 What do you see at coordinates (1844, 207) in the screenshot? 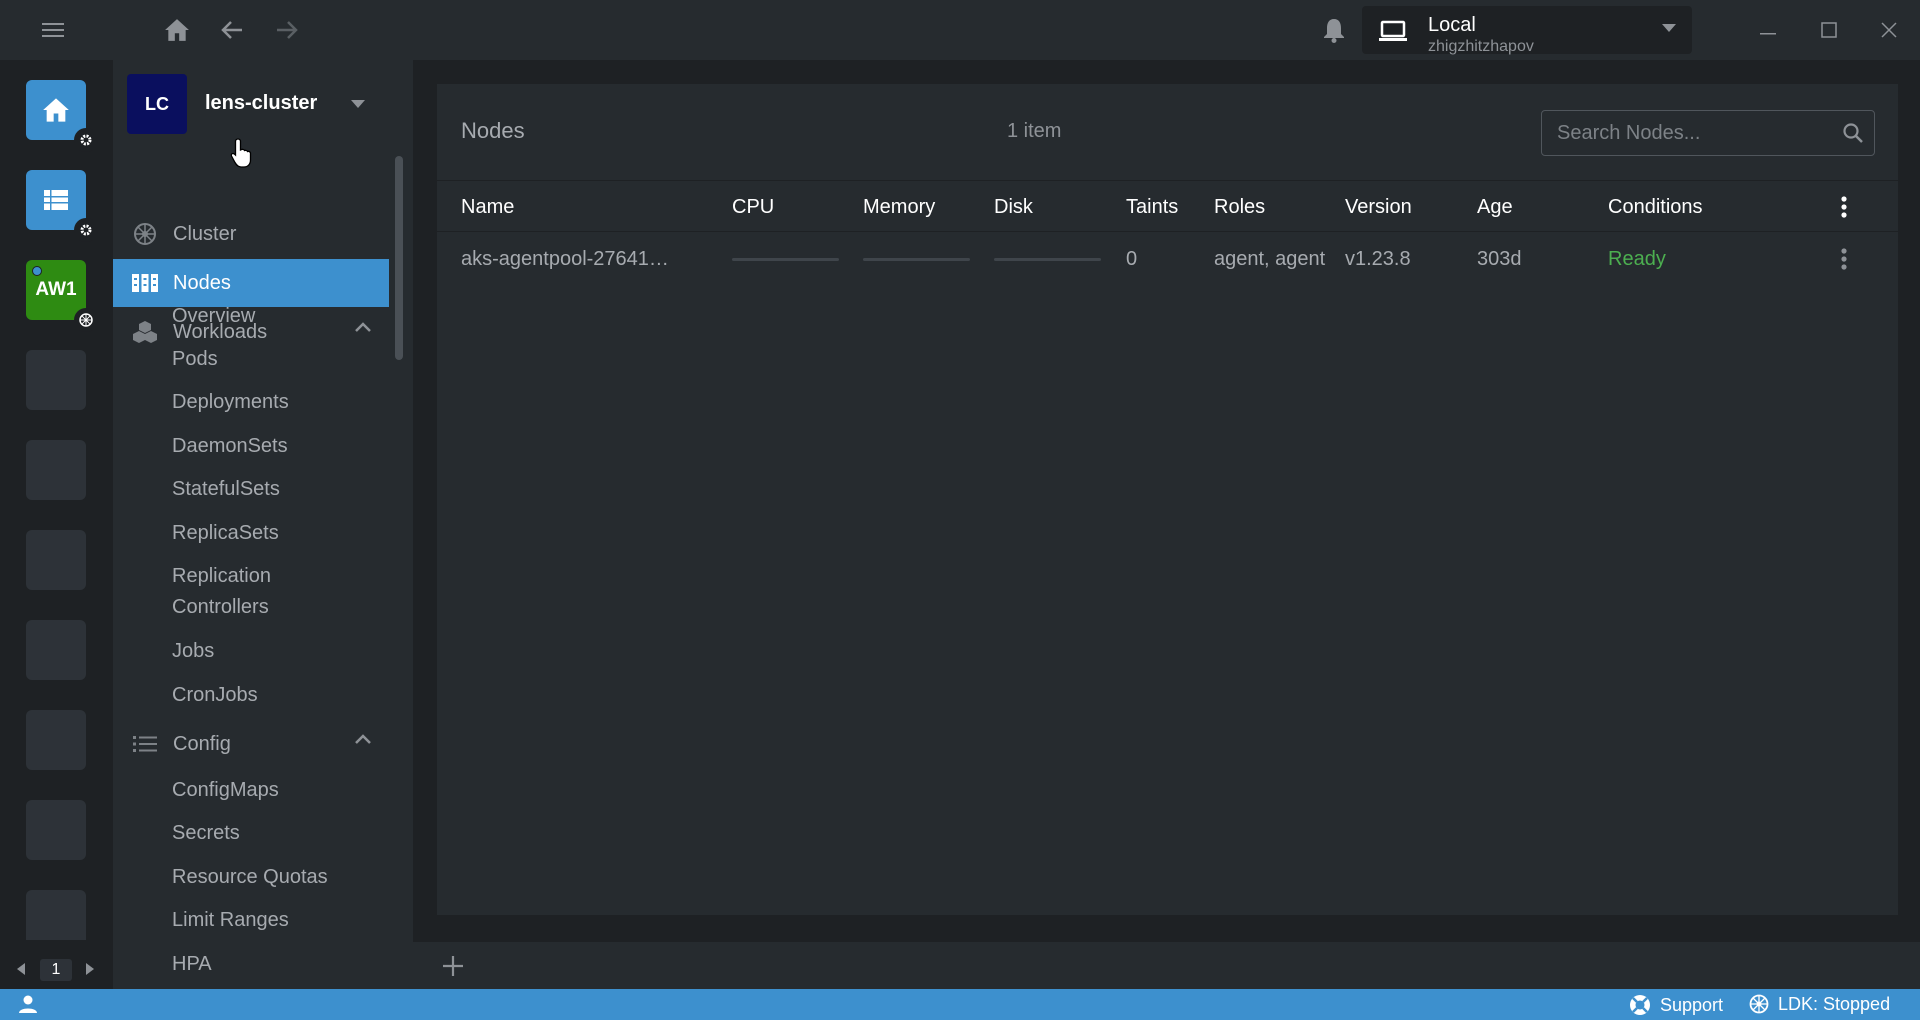
I see `more-vertical-icon` at bounding box center [1844, 207].